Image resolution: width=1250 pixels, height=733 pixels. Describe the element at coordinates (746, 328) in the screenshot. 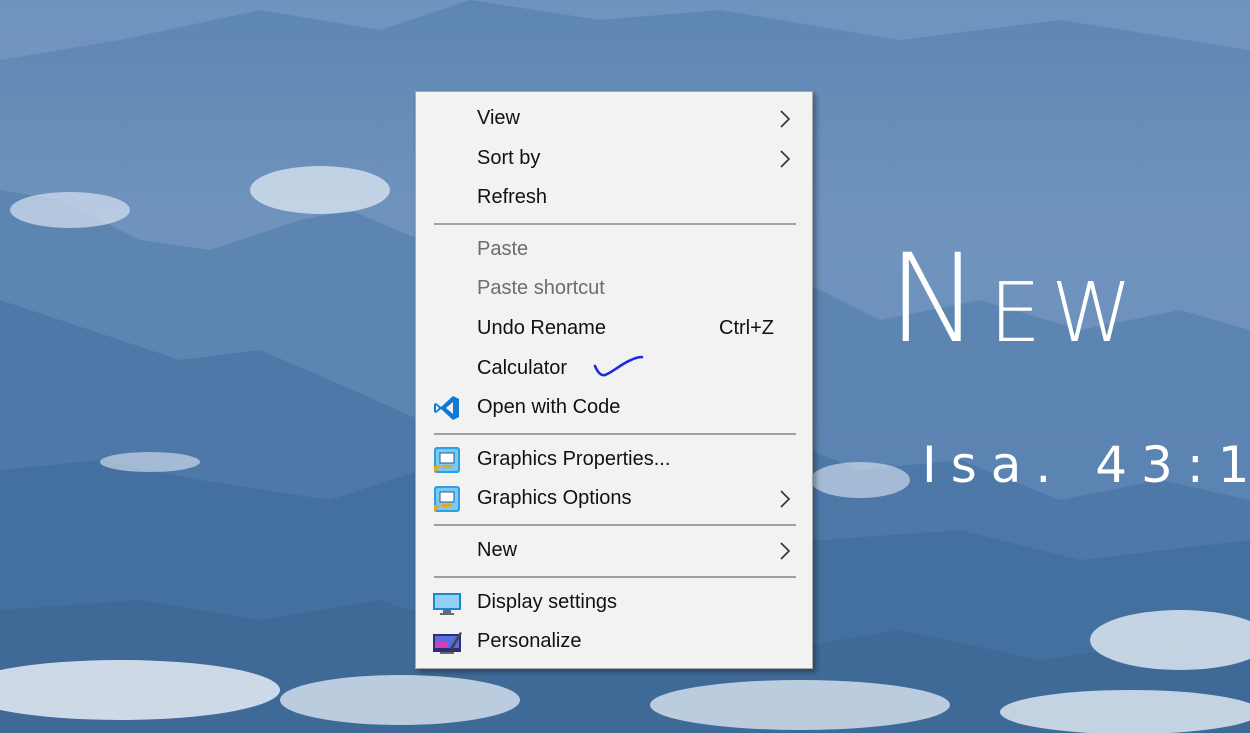

I see `undo-rename-shortcut: Ctrl+Z` at that location.